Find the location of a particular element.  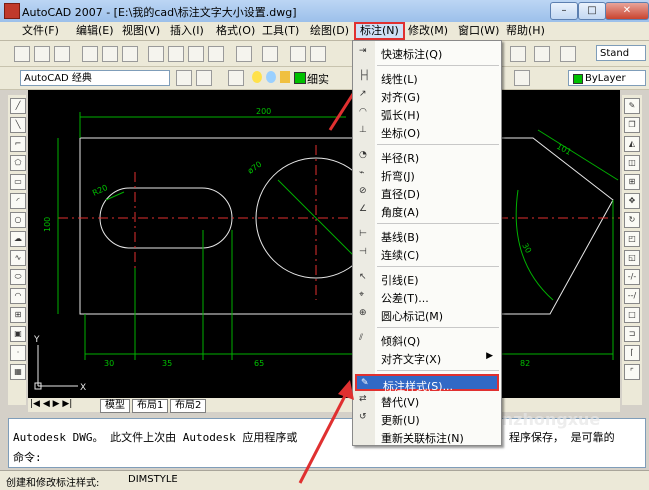

insert-block-icon: ⊞ is located at coordinates (18, 315).